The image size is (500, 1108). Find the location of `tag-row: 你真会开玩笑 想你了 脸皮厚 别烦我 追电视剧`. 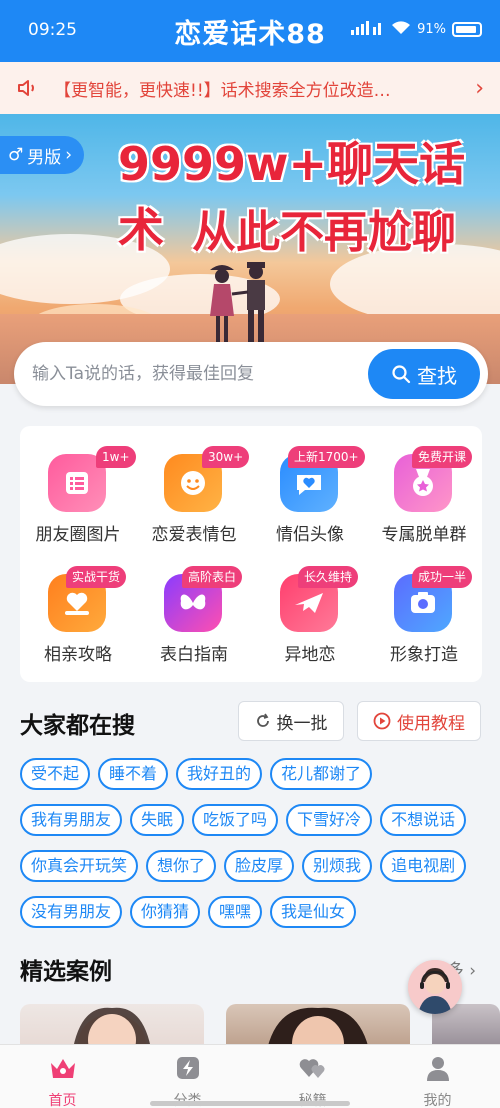

tag-row: 你真会开玩笑 想你了 脸皮厚 别烦我 追电视剧 is located at coordinates (255, 866).